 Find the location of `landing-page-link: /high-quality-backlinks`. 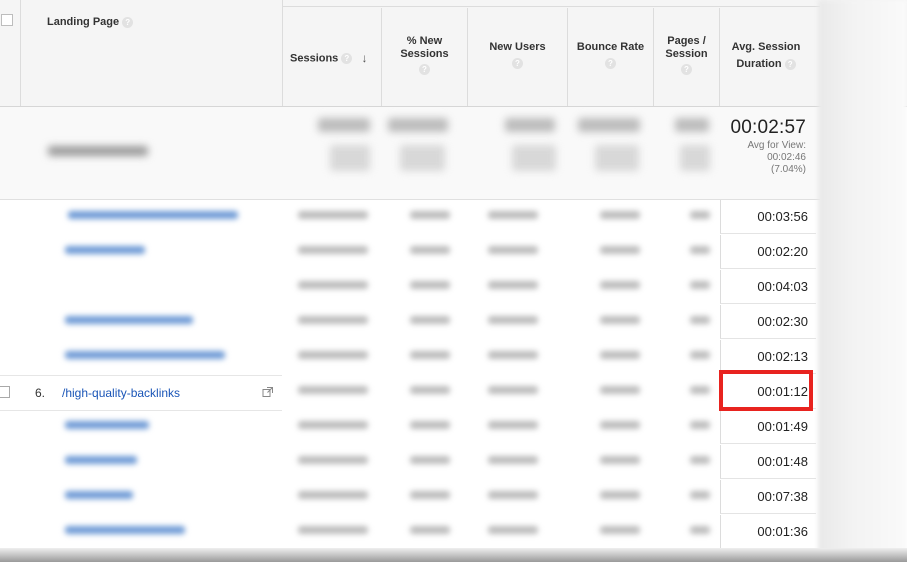

landing-page-link: /high-quality-backlinks is located at coordinates (121, 393).